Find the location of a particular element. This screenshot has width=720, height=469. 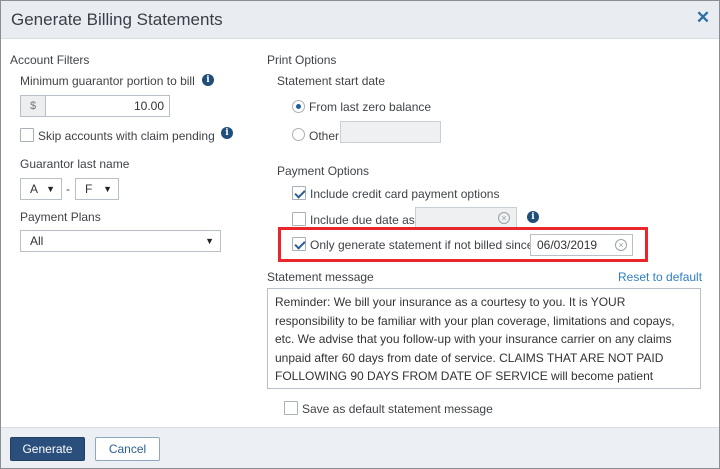

skip-claim-label: Skip accounts with claim pending is located at coordinates (126, 136).